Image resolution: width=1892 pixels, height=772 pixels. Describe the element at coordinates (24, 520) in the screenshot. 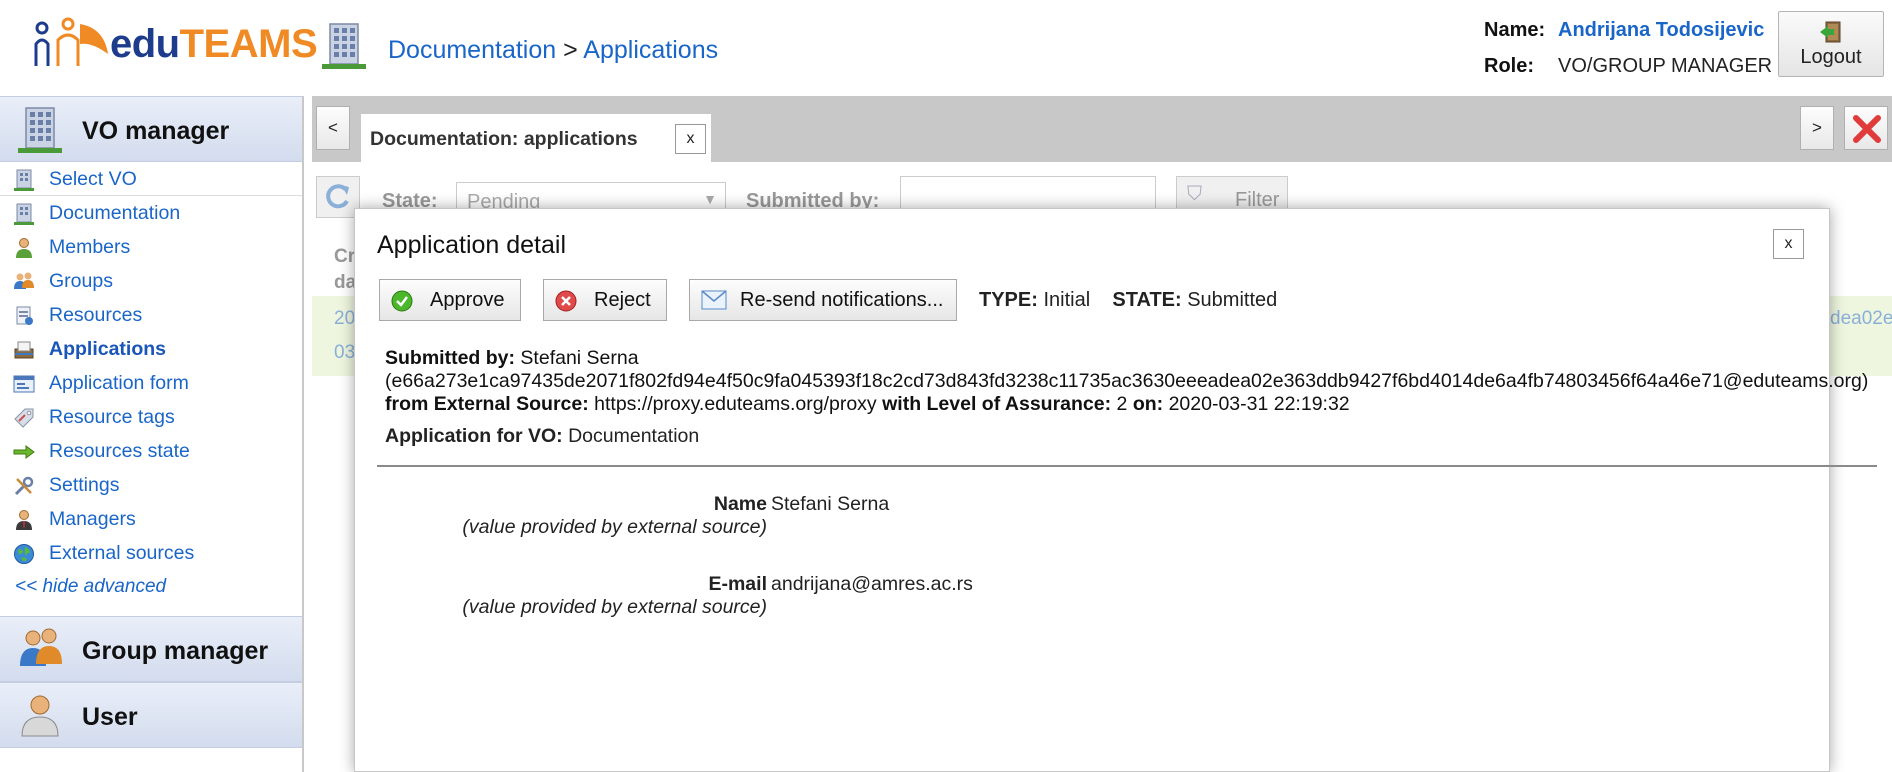

I see `manager-icon` at that location.